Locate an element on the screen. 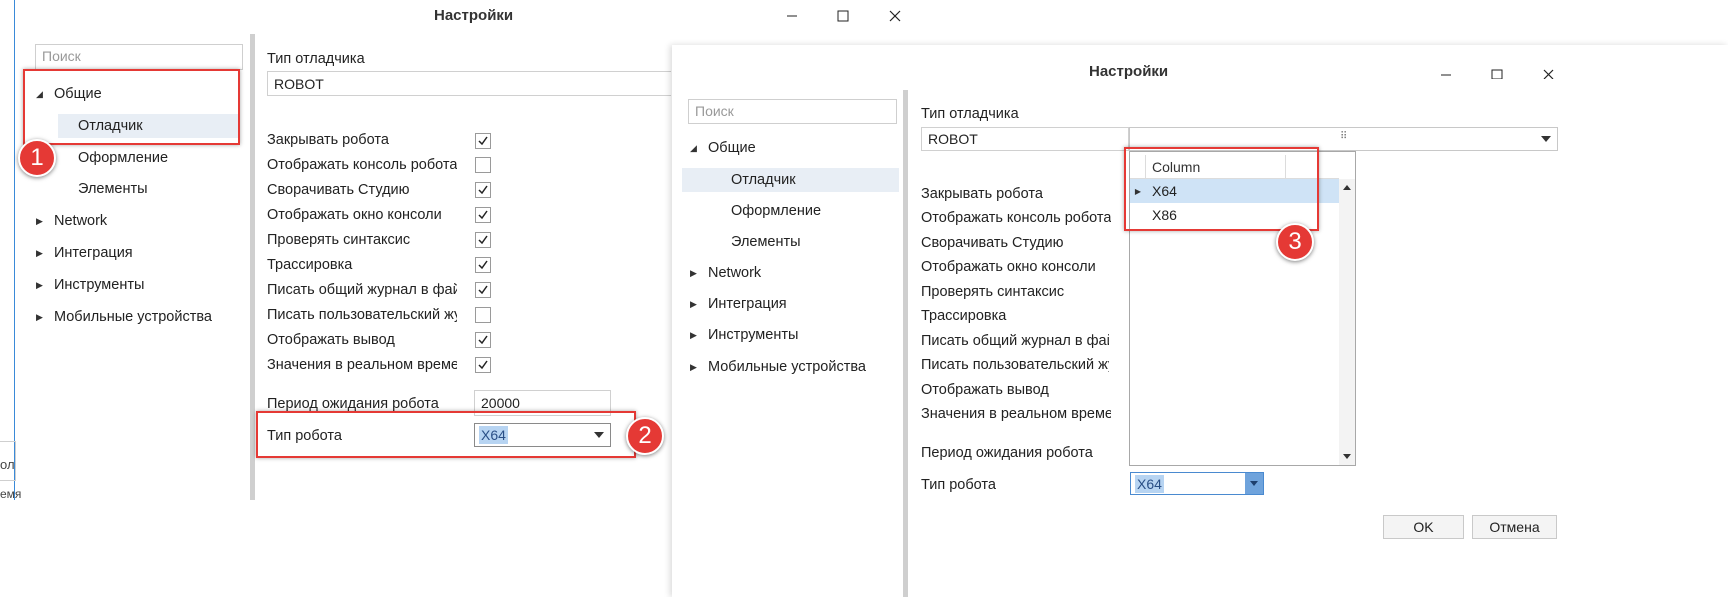  minimize-icon is located at coordinates (1446, 75).